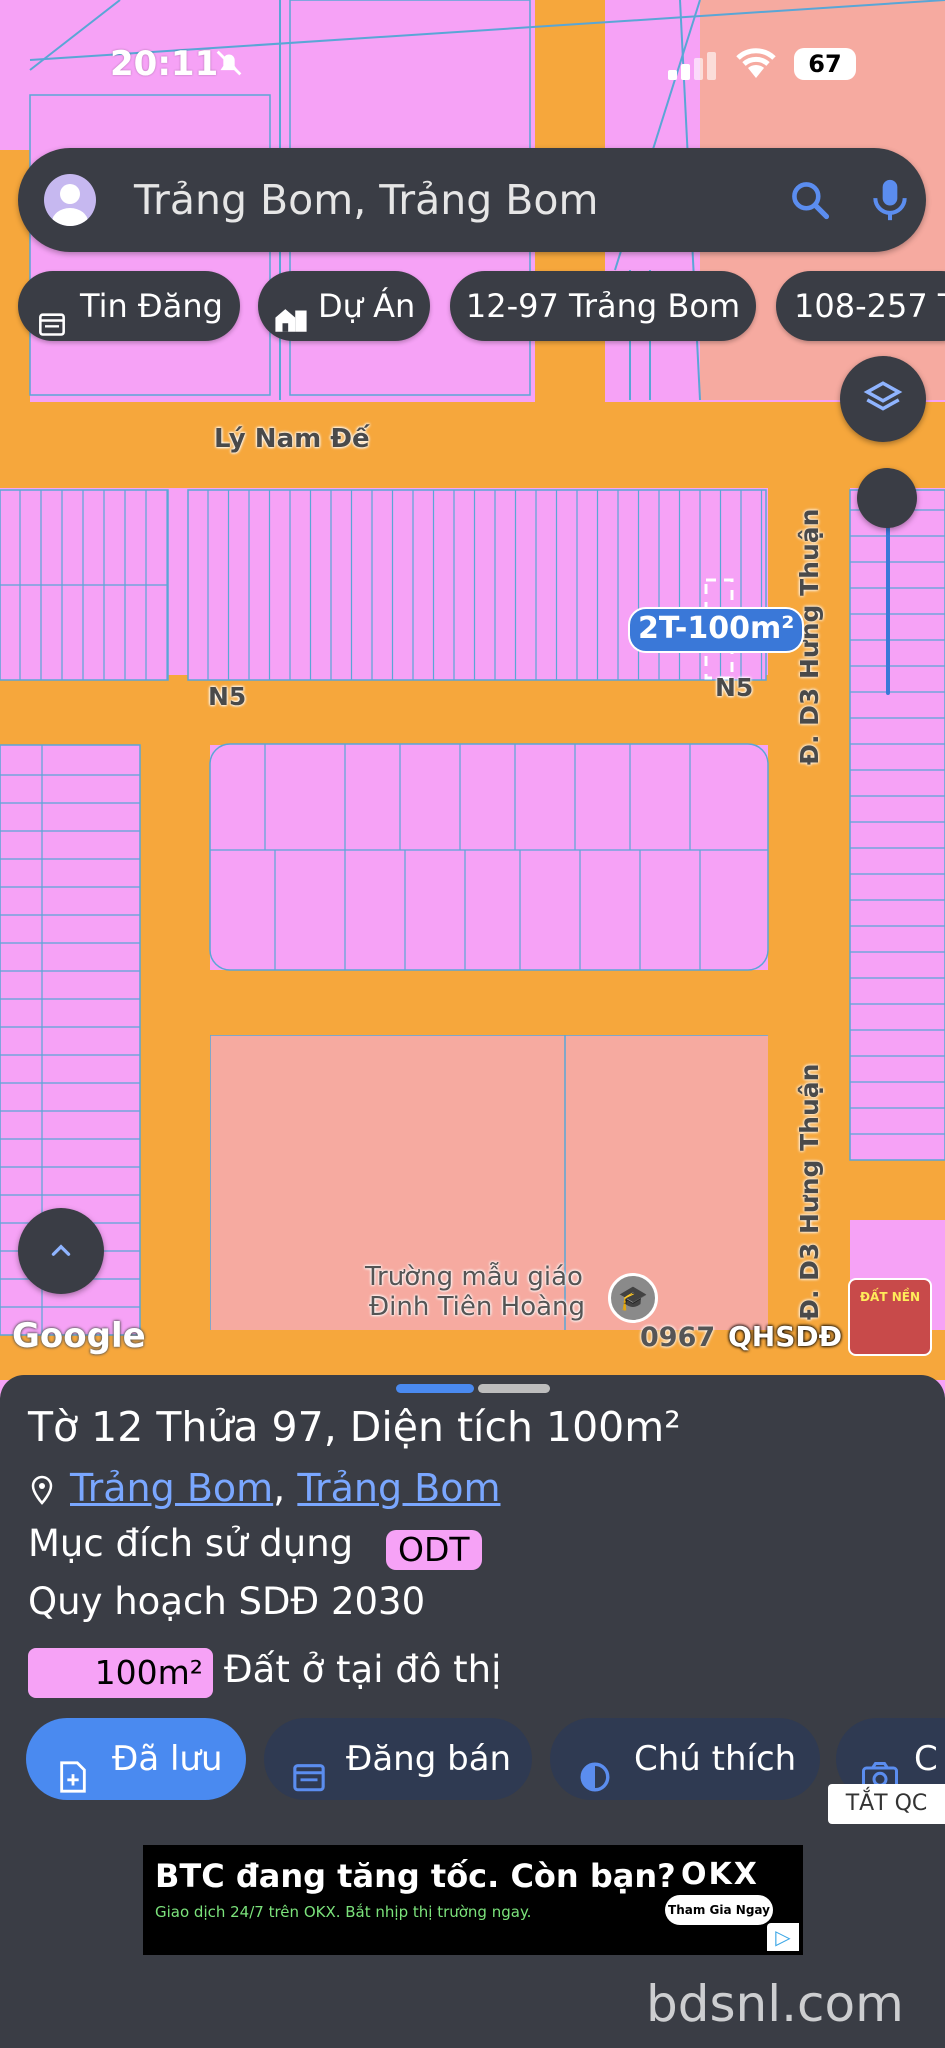  I want to click on search-icon, so click(810, 200).